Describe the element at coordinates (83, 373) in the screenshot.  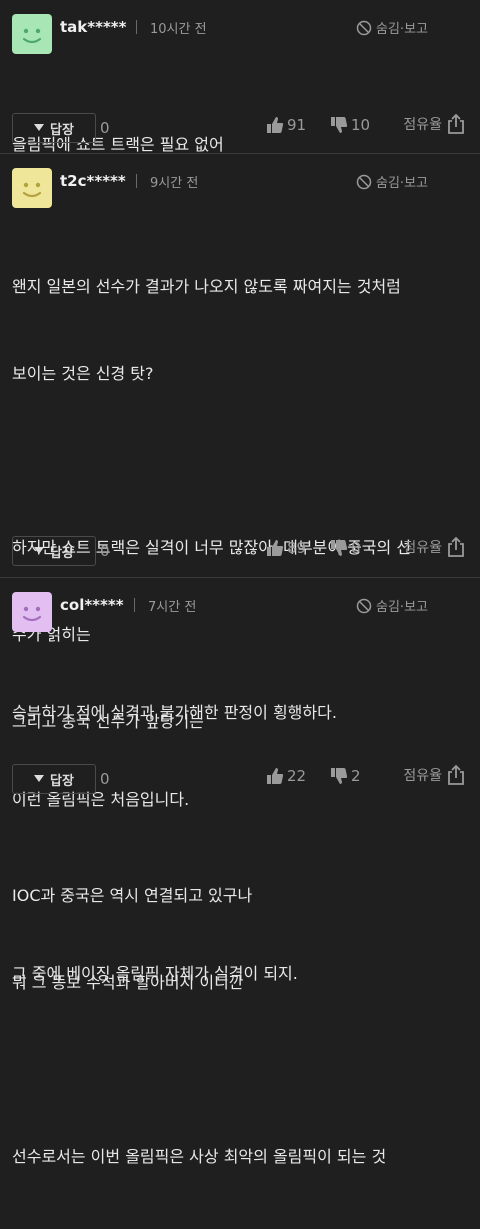
I see `comment-line: 보이는 것은 신경 탓?` at that location.